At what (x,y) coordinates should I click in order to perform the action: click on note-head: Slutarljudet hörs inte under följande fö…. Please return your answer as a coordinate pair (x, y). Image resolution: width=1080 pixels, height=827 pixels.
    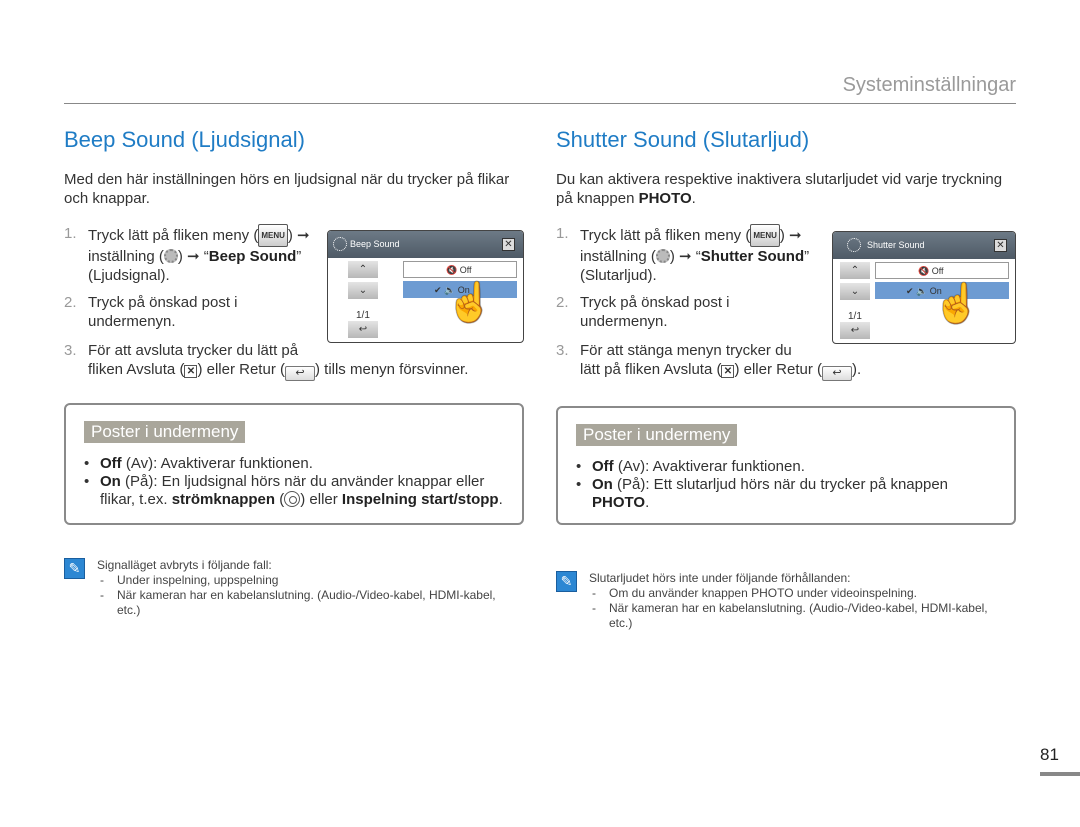
    Looking at the image, I should click on (720, 578).